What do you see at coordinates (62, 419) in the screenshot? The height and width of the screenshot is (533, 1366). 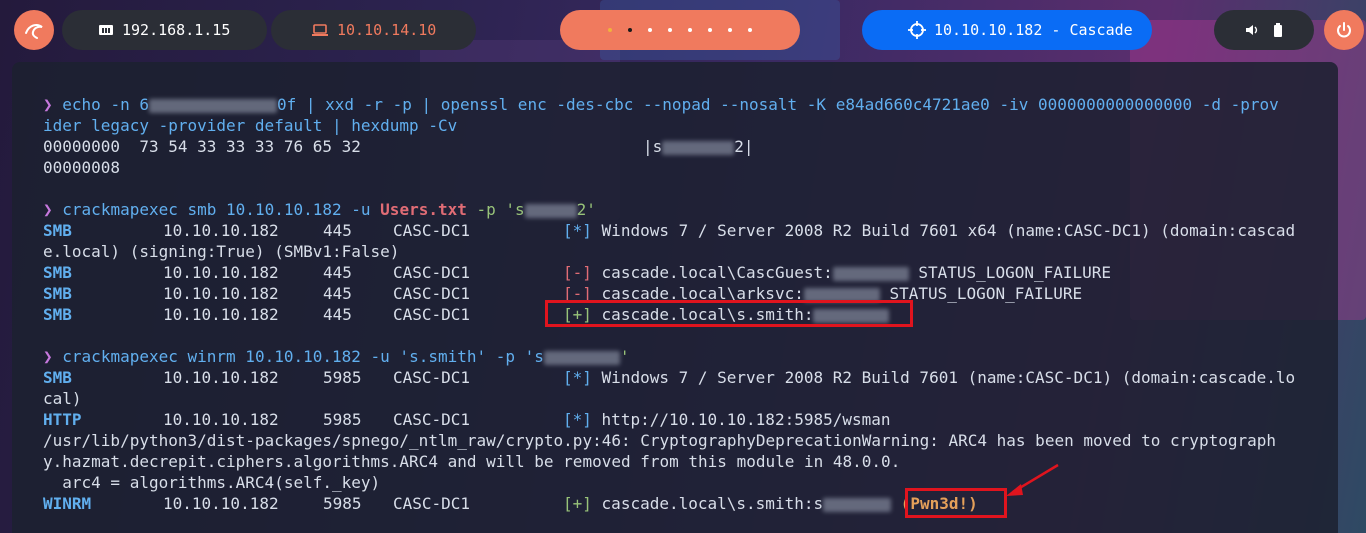 I see `output-row: HTTP` at bounding box center [62, 419].